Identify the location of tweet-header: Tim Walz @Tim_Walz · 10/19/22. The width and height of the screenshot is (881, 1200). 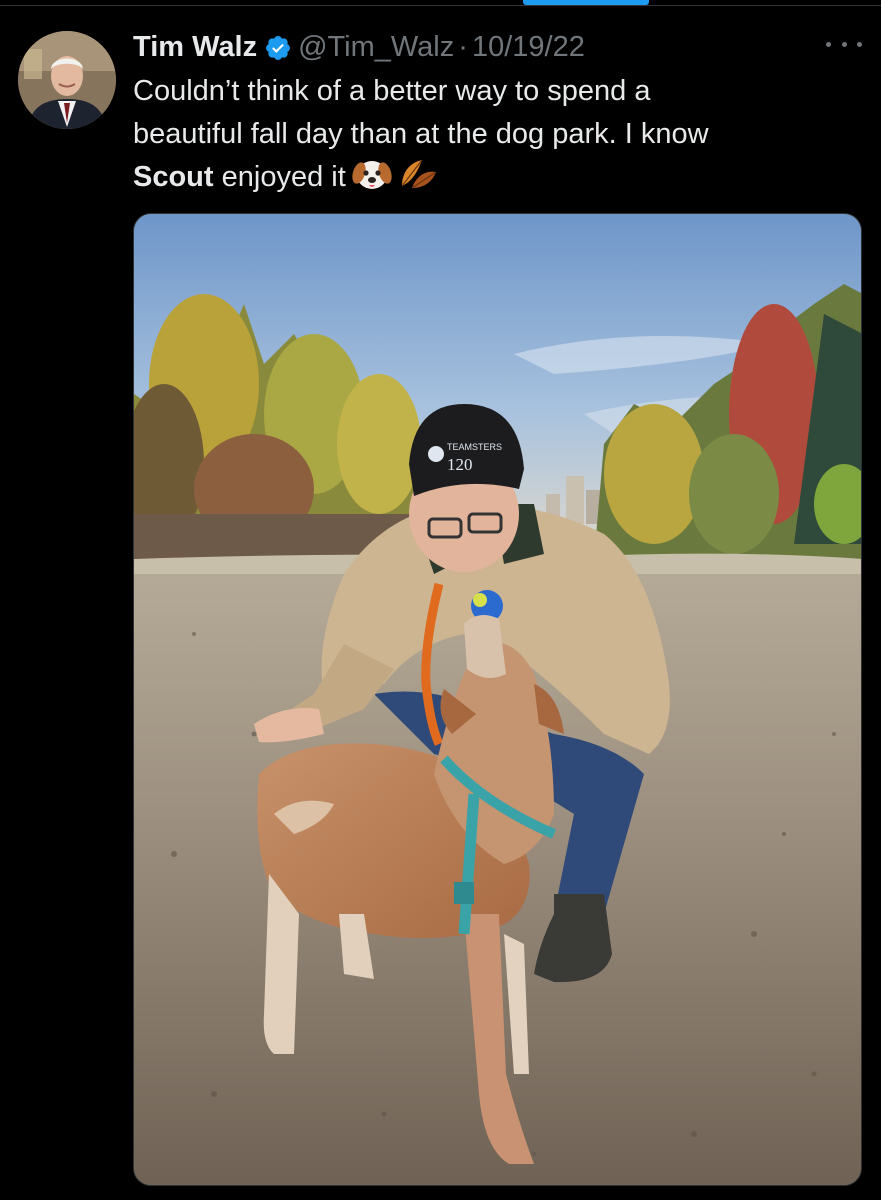
(359, 47).